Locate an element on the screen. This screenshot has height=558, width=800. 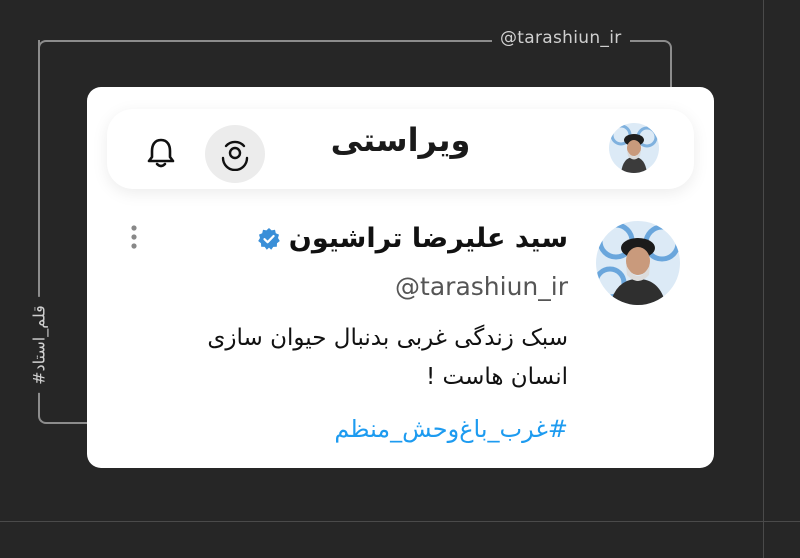
author-name-row: سید علیرضا تراشیون is located at coordinates (412, 238).